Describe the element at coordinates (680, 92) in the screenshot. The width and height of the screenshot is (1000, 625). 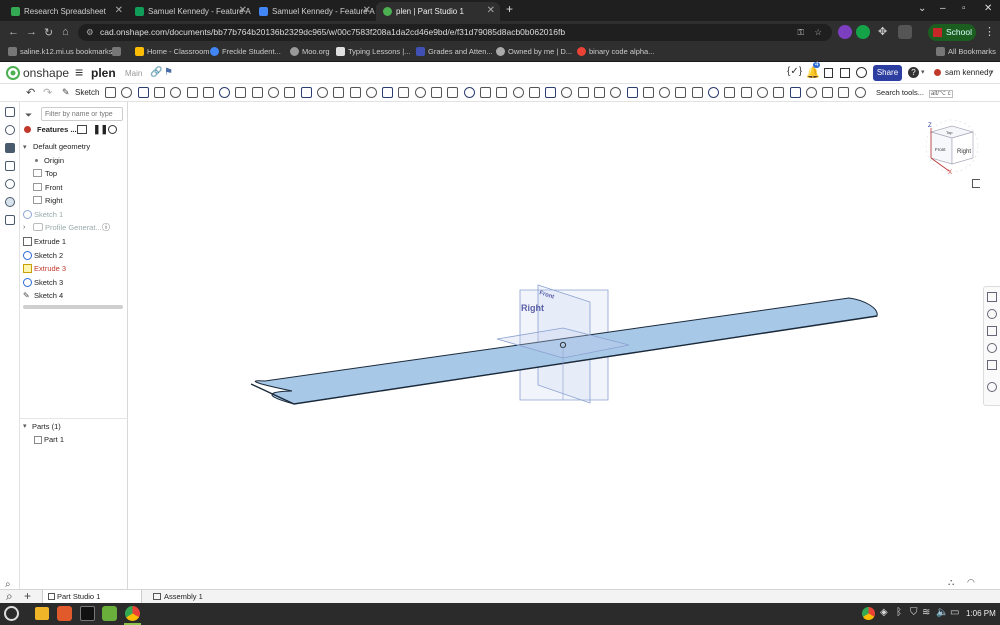
I see `variable-tool-icon` at that location.